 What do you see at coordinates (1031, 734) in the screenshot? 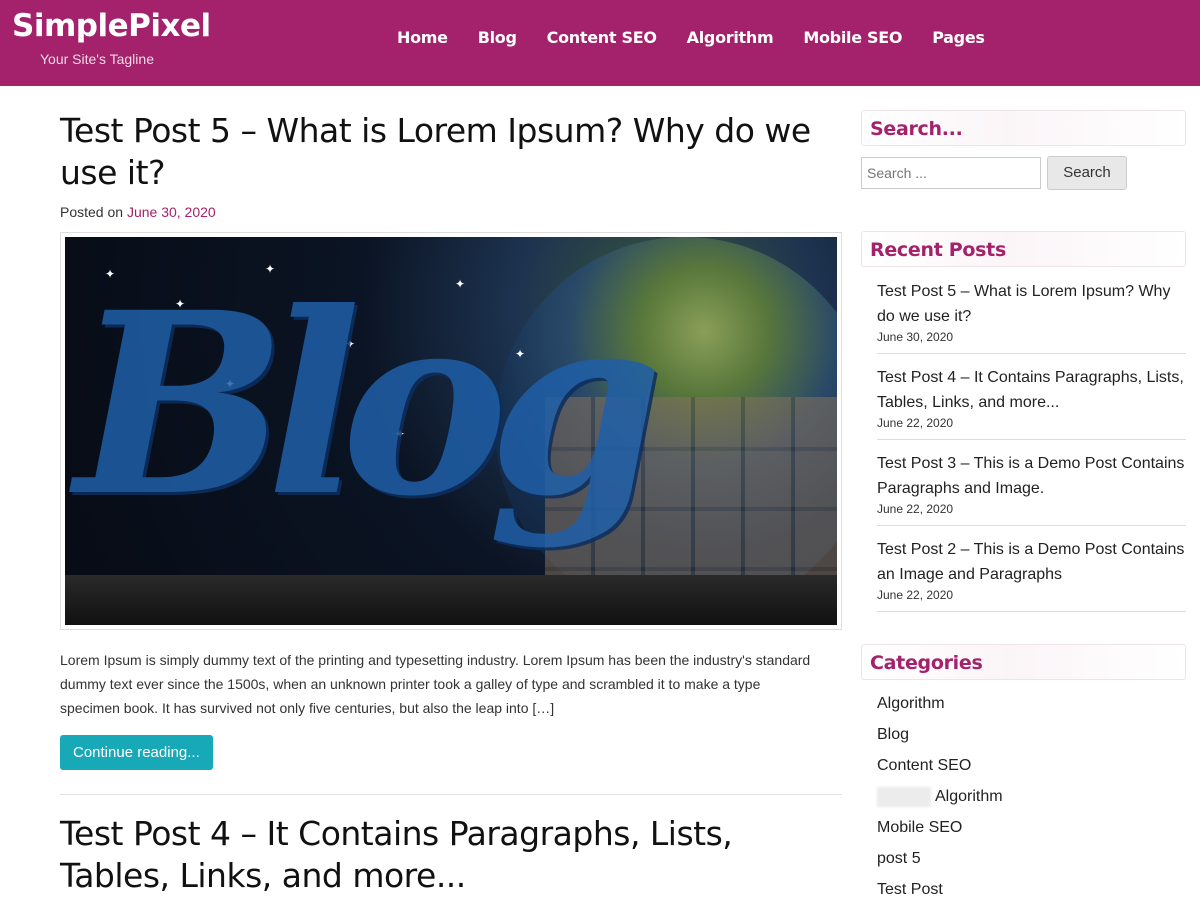
I see `category-link-blog: Blog` at bounding box center [1031, 734].